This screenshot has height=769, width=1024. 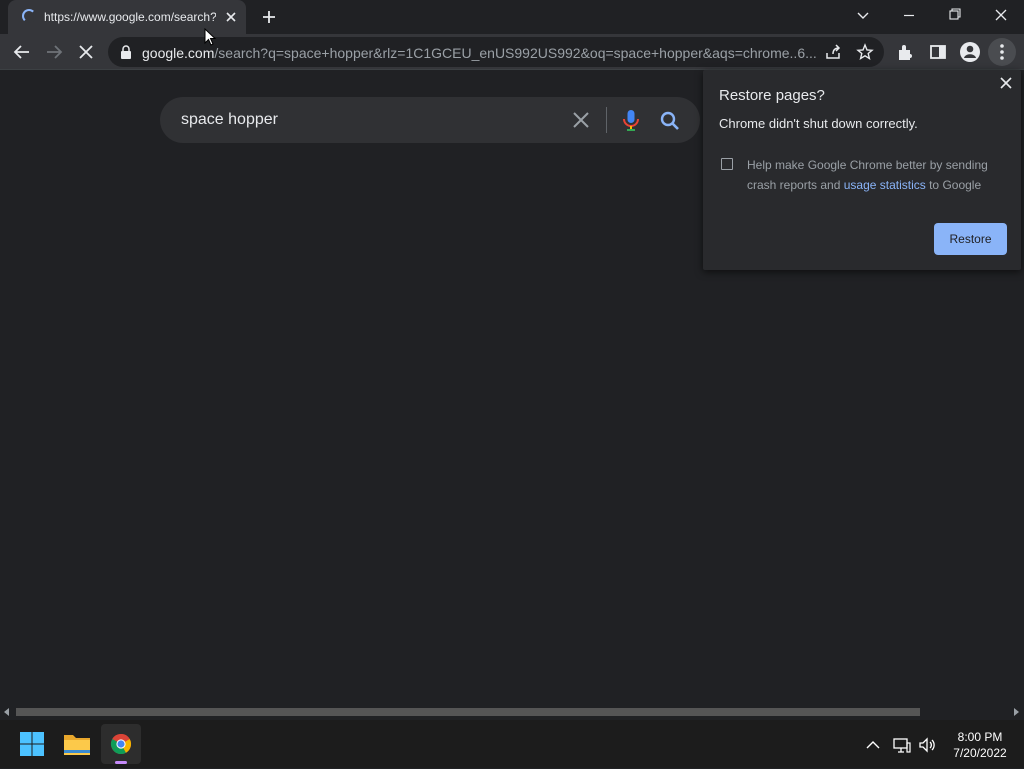 I want to click on crash-report-checkbox, so click(x=727, y=164).